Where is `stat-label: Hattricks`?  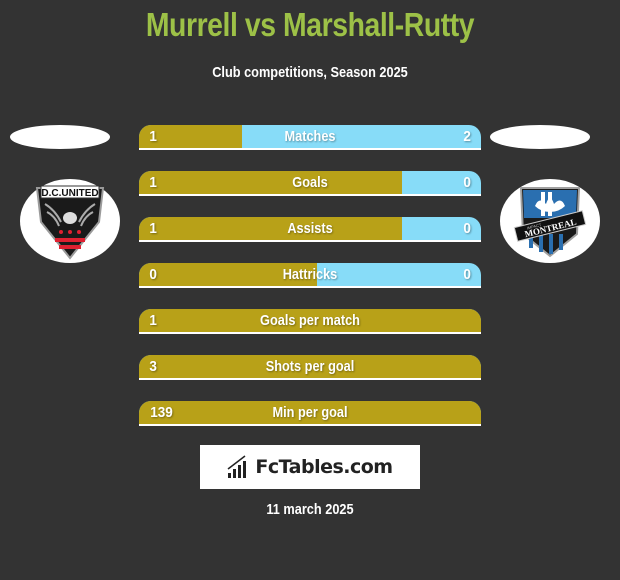 stat-label: Hattricks is located at coordinates (310, 274).